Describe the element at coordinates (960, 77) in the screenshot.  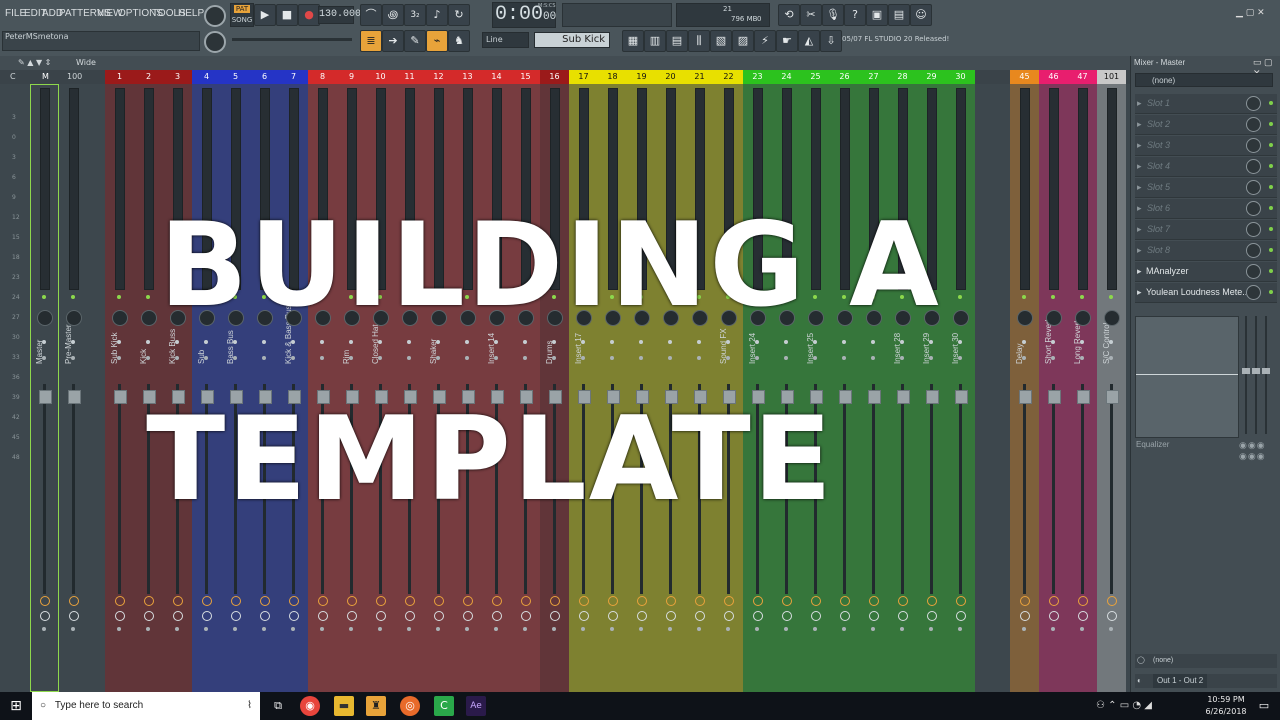
I see `track-color-tab: 30` at that location.